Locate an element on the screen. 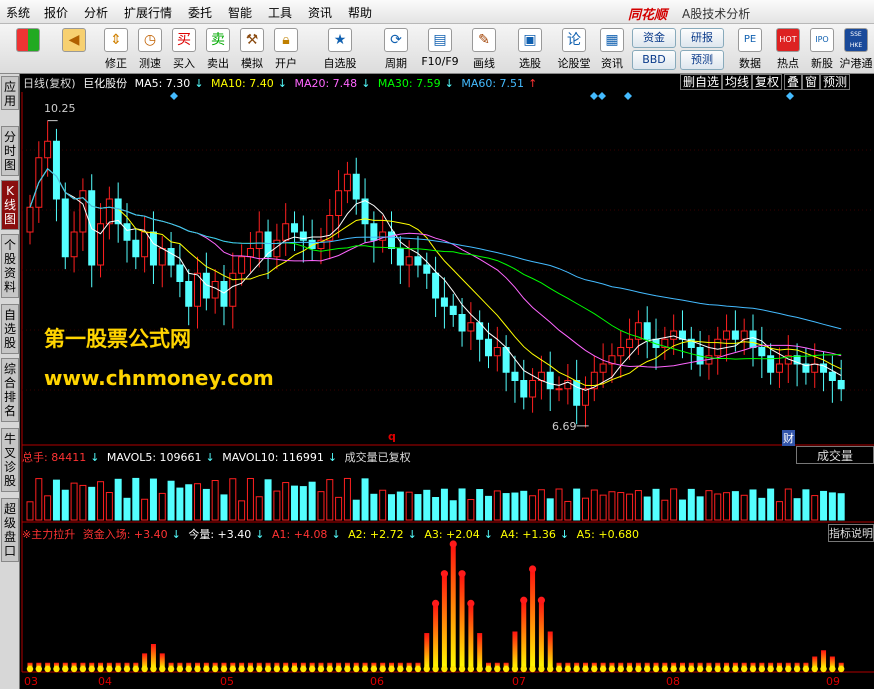 This screenshot has width=874, height=689. period-button: ⟳ 周期 is located at coordinates (396, 49).